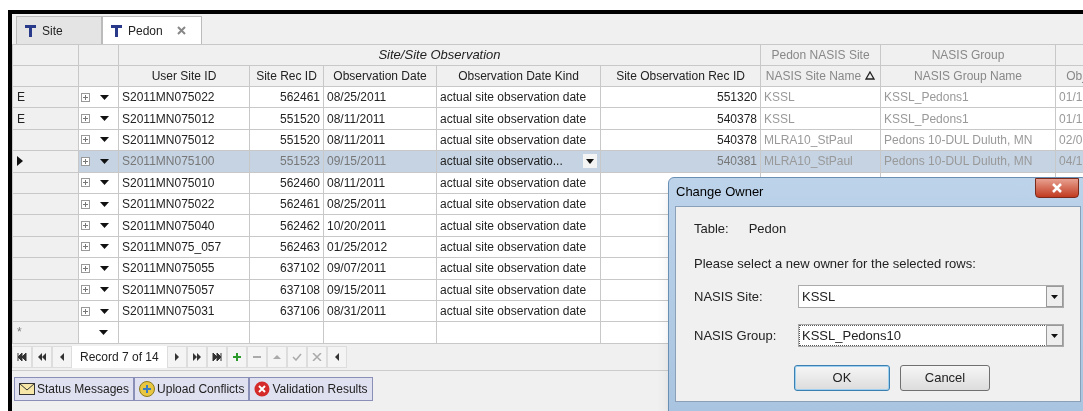 This screenshot has width=1083, height=411. I want to click on table-cell-text: 540378, so click(737, 140).